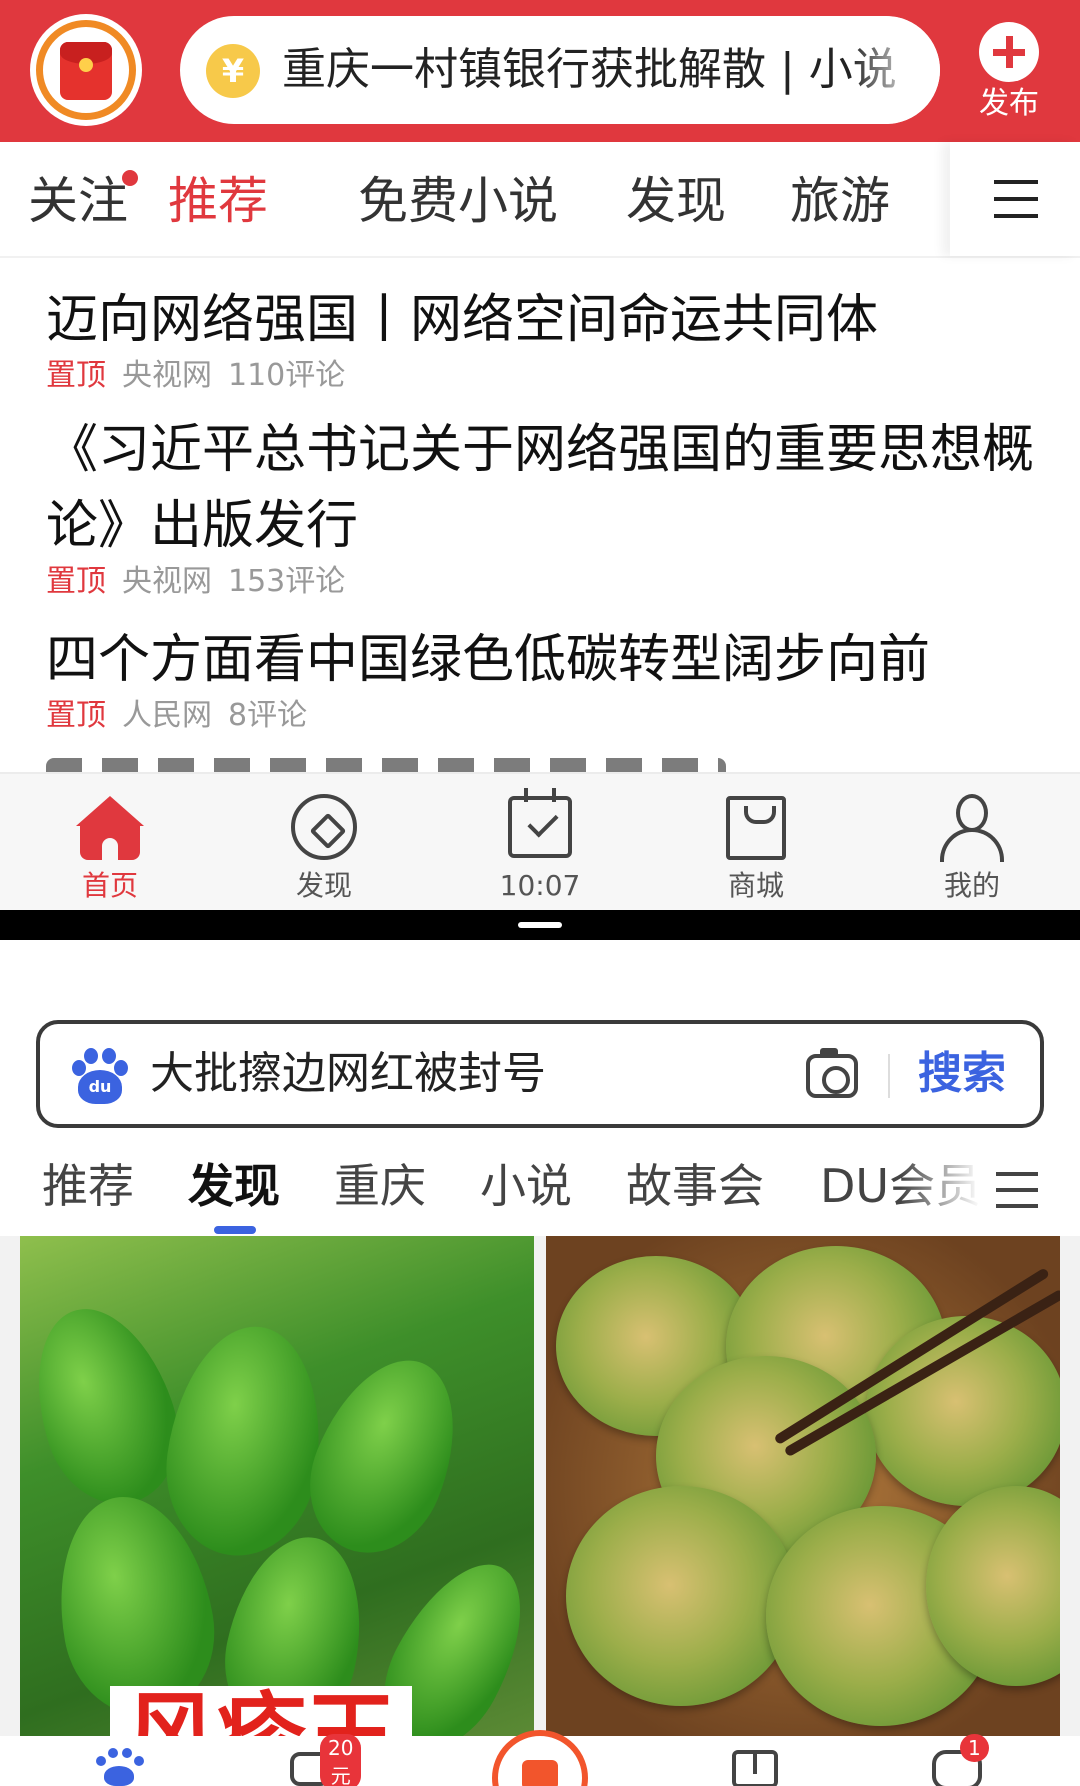 This screenshot has width=1080, height=1786. What do you see at coordinates (546, 716) in the screenshot?
I see `news-meta: 置顶 人民网 8评论` at bounding box center [546, 716].